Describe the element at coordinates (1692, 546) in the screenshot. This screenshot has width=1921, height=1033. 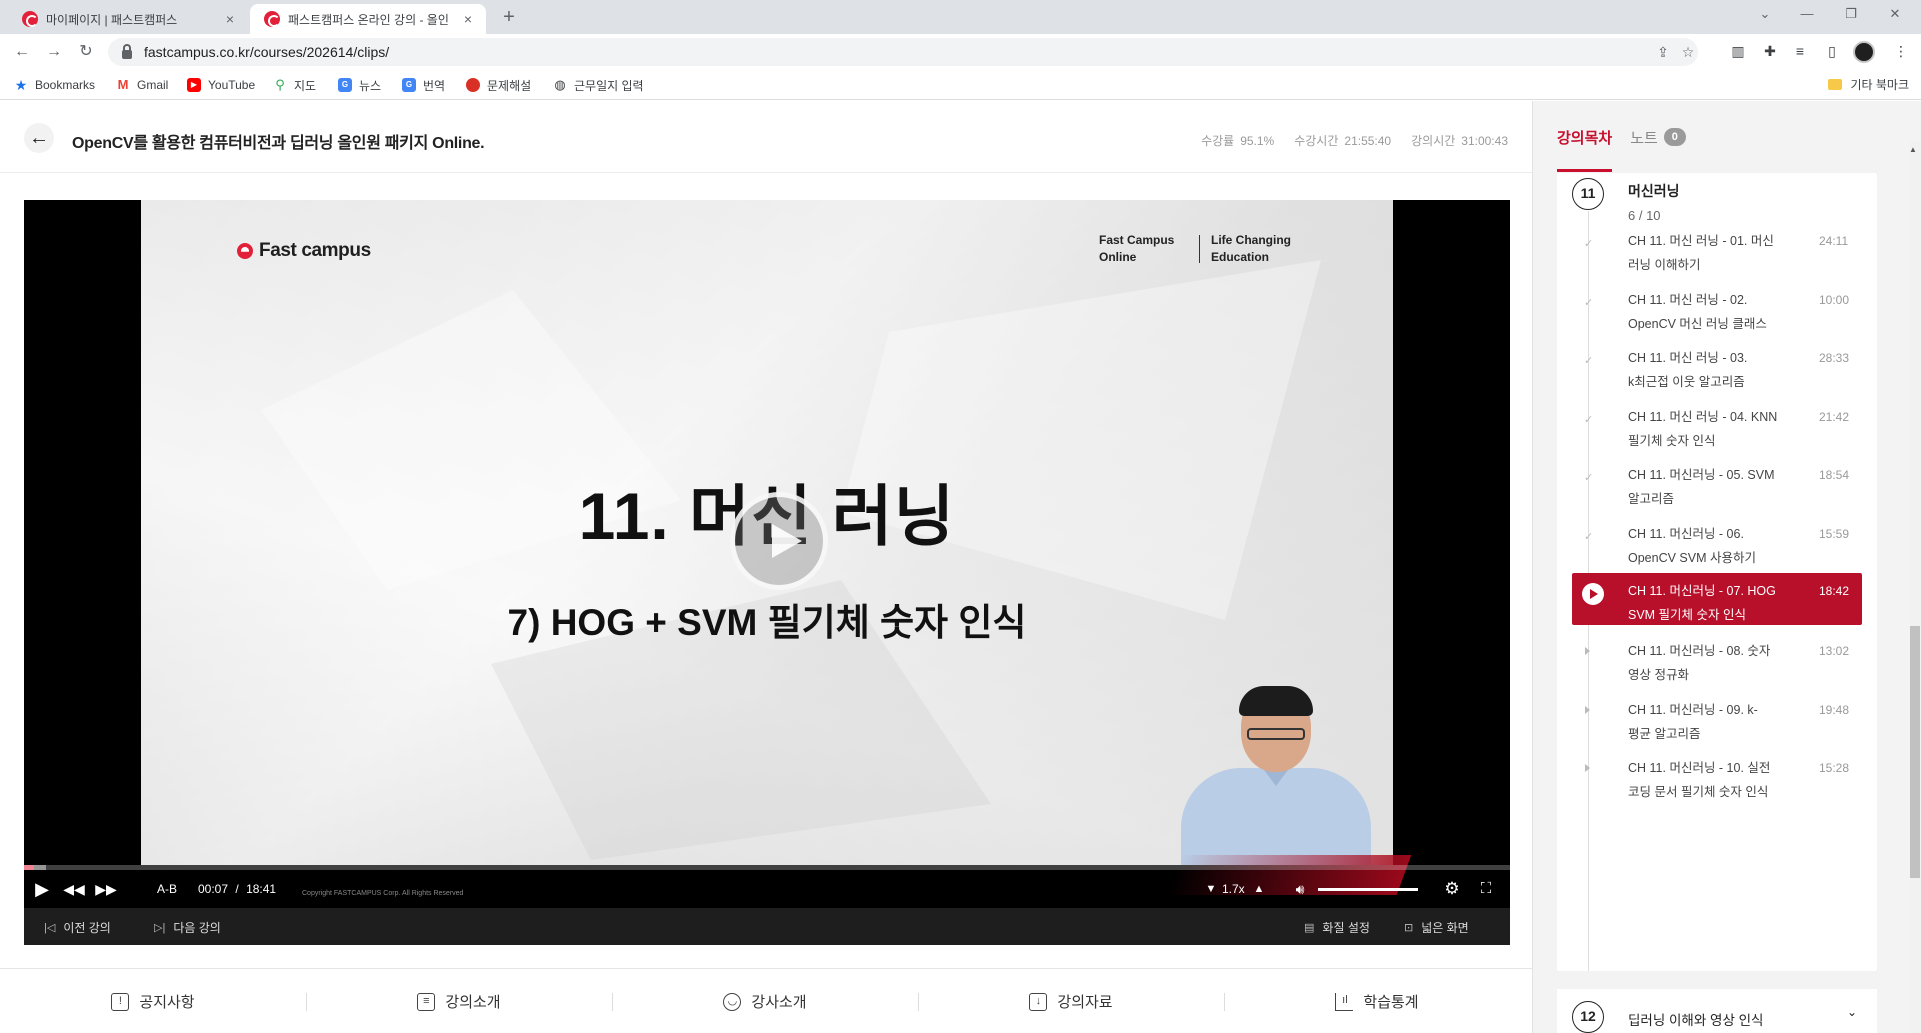
I see `clip-title: CH 11. 머신러닝 - 06. OpenCV SVM 사용하기` at that location.